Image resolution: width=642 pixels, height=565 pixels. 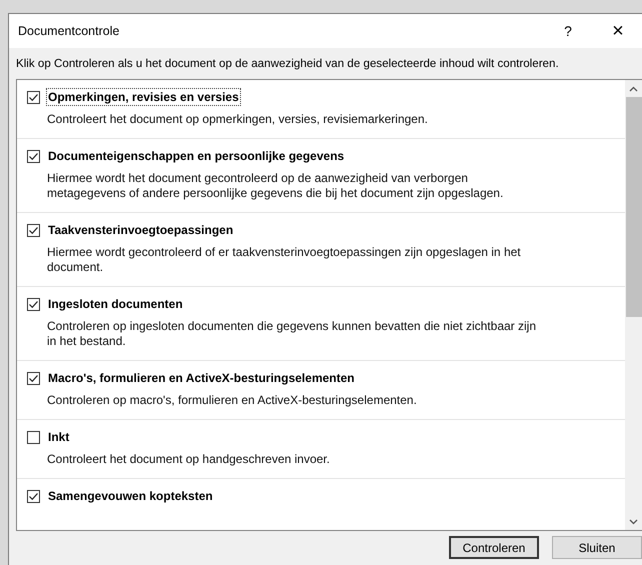 I want to click on option-description: Controleert het document op handgeschreven invoer., so click(x=189, y=459).